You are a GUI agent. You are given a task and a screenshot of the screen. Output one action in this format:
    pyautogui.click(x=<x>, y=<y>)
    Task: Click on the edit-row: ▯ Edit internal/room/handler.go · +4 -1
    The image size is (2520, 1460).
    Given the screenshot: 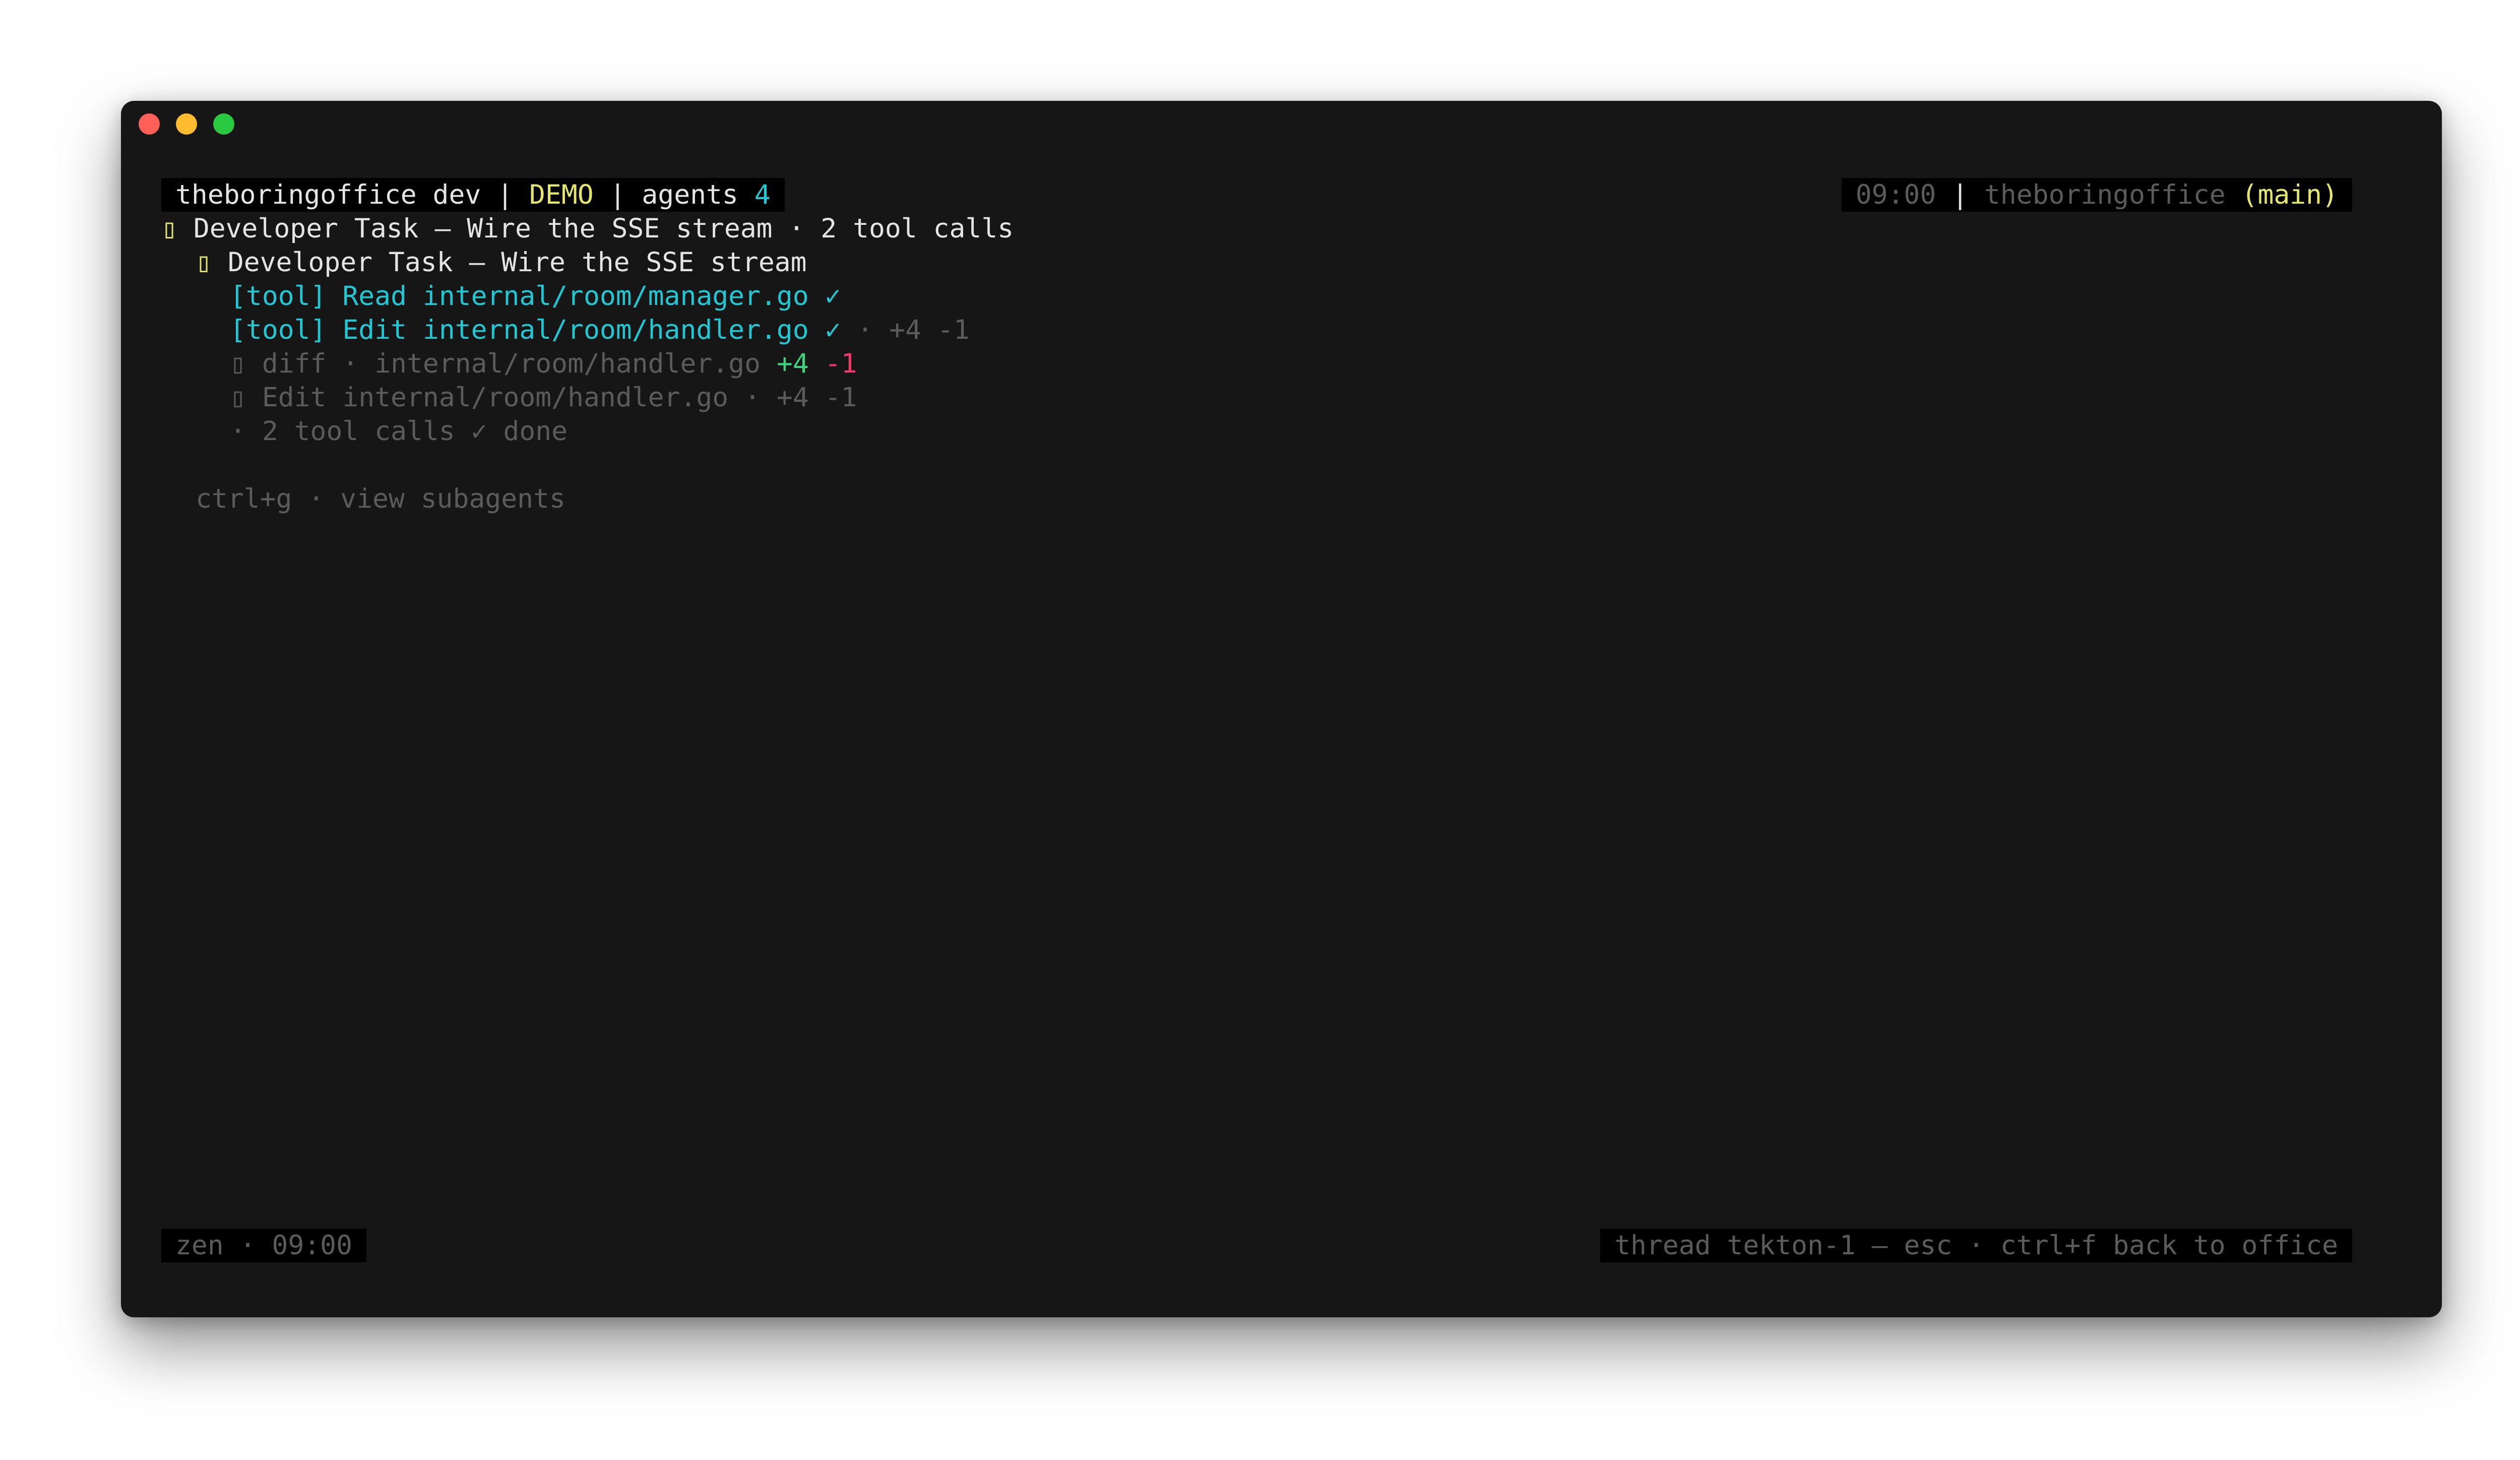 What is the action you would take?
    pyautogui.click(x=543, y=398)
    